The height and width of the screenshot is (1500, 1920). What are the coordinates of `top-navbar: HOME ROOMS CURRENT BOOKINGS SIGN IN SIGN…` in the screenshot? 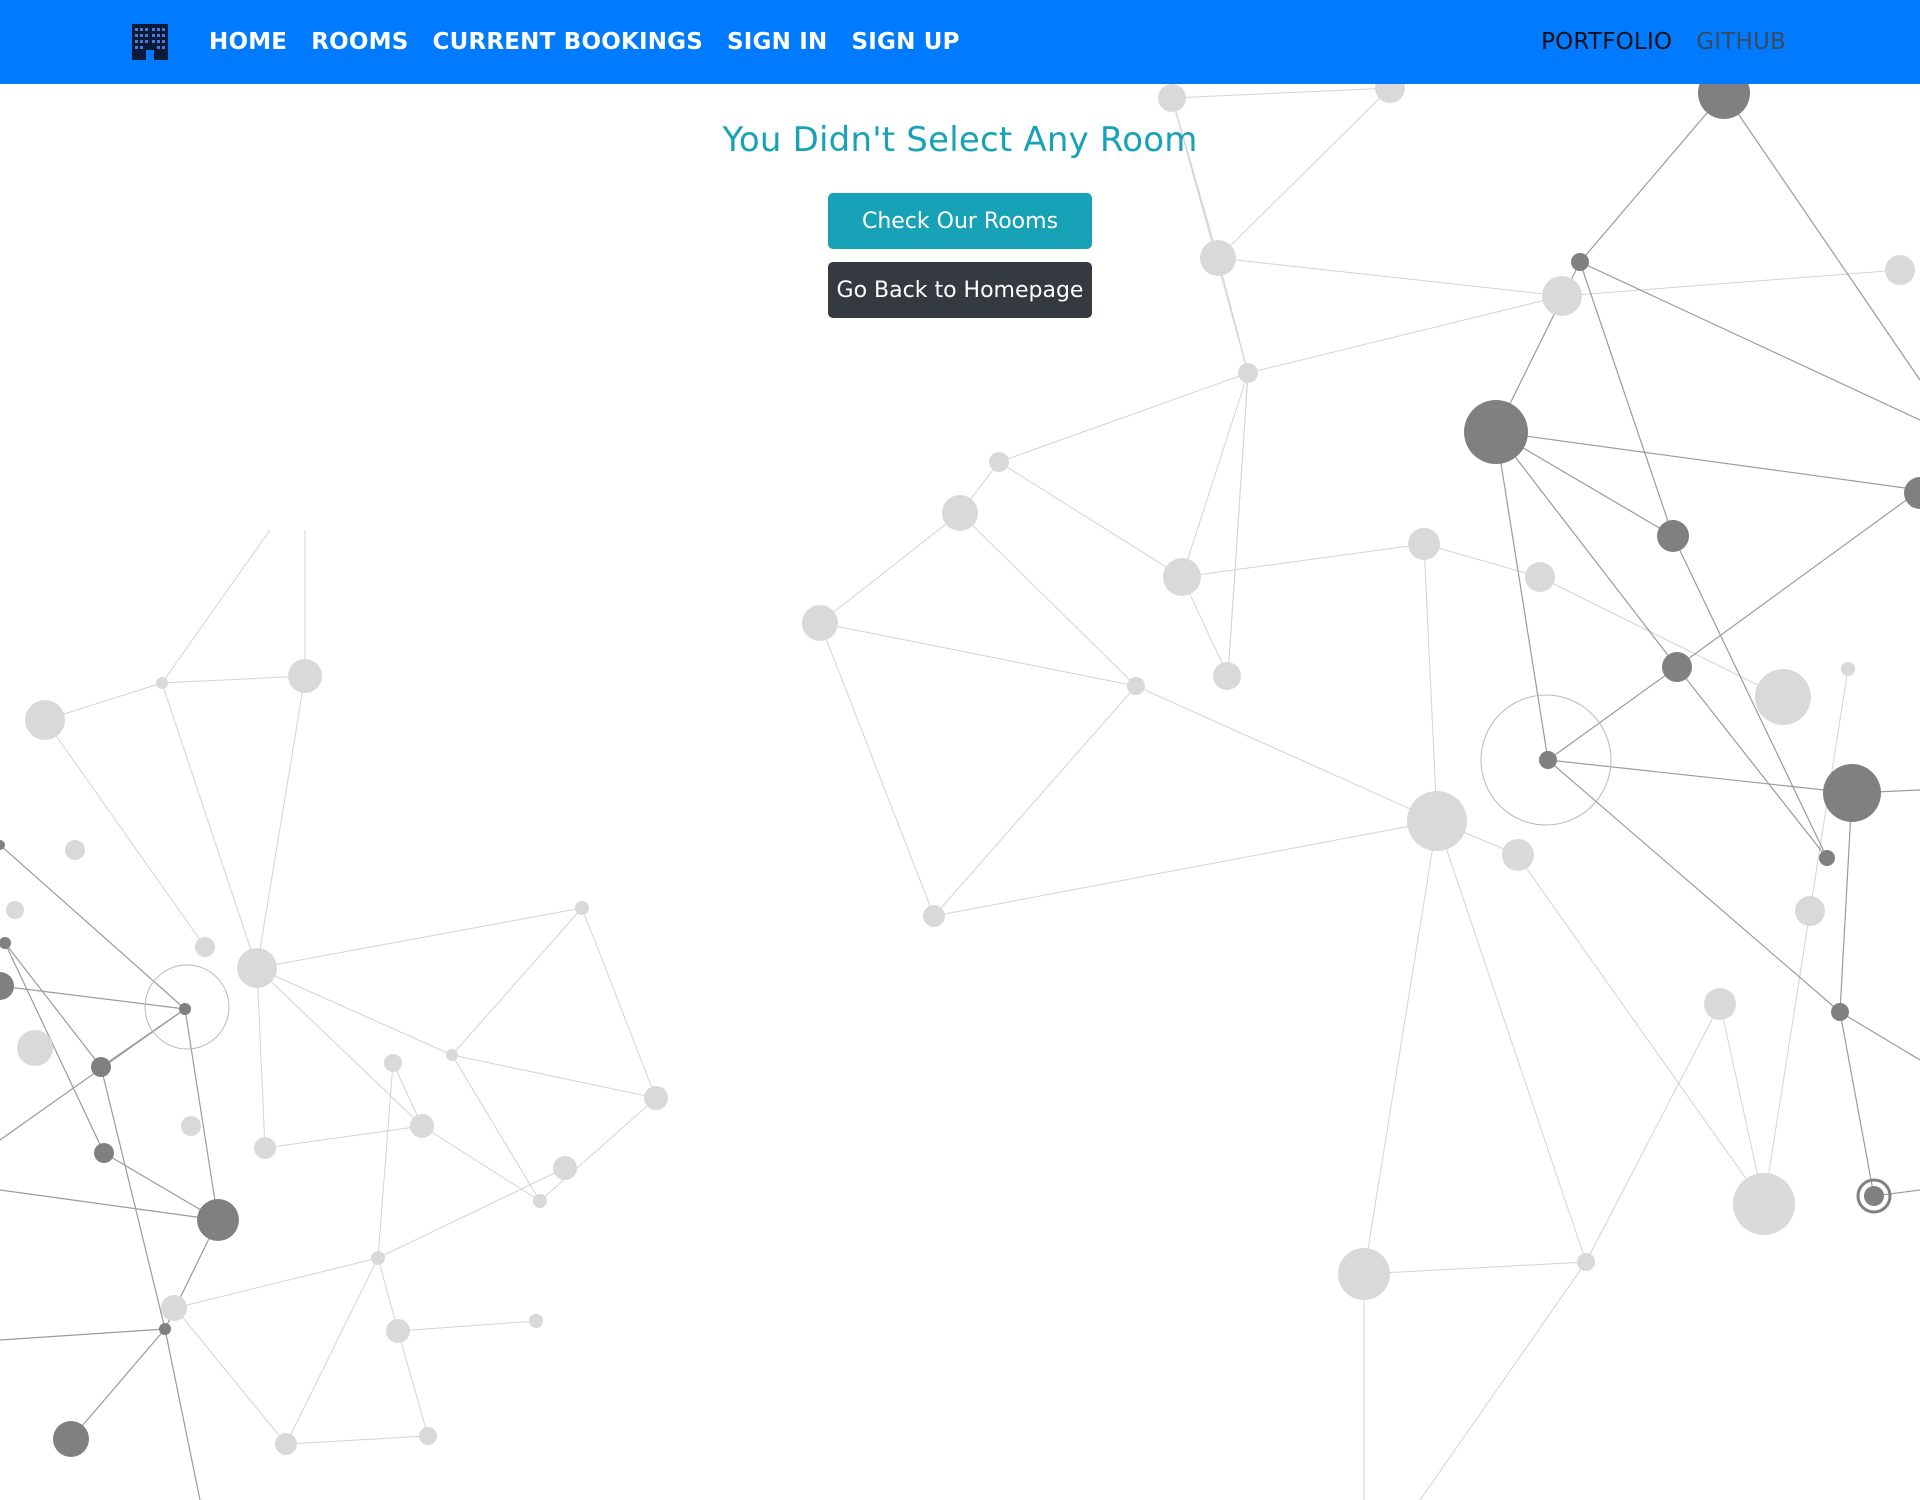 It's located at (960, 42).